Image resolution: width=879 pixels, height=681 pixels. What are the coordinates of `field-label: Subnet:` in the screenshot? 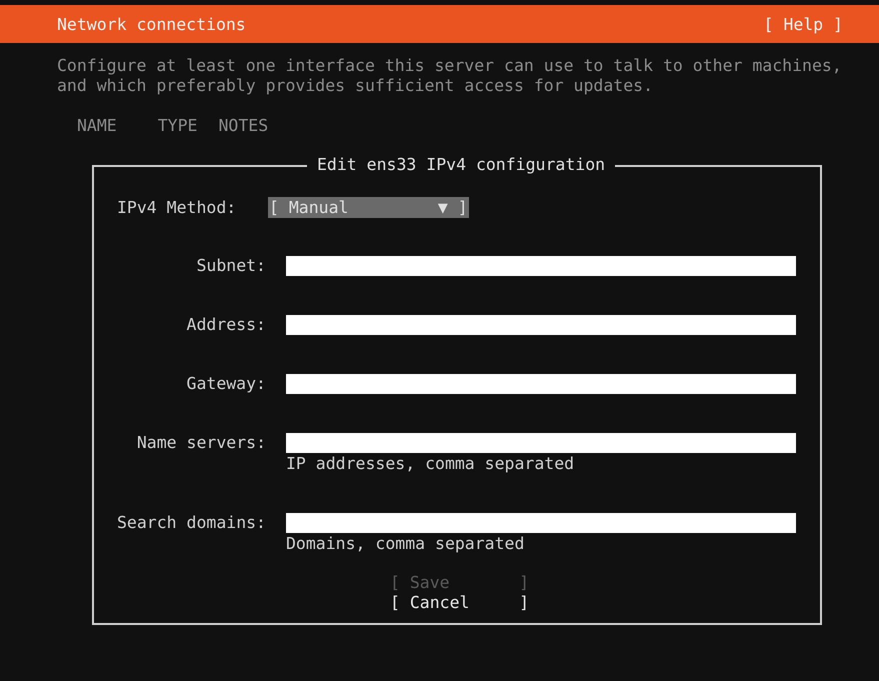 It's located at (230, 266).